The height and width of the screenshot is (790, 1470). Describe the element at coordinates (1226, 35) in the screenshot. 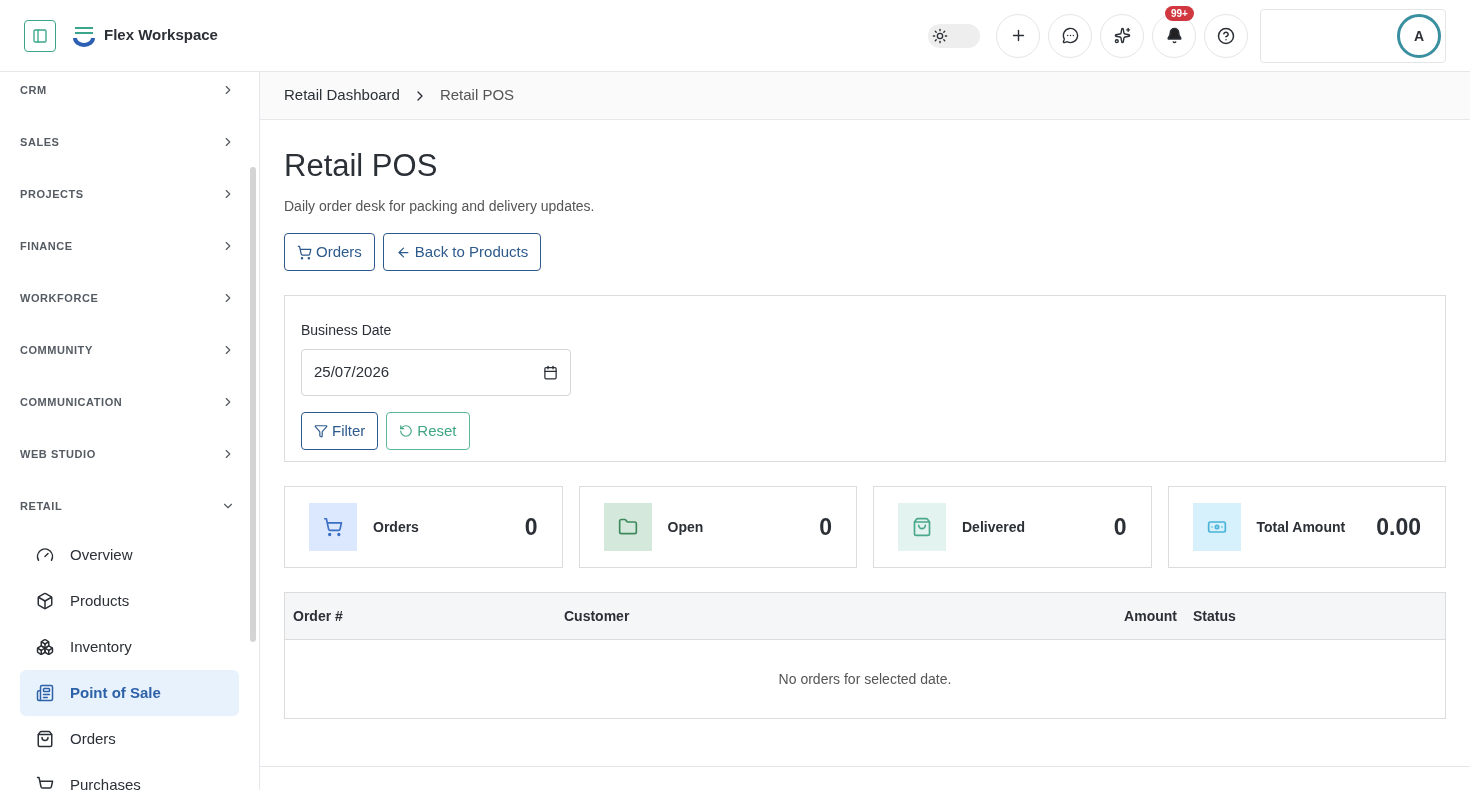

I see `help-icon` at that location.